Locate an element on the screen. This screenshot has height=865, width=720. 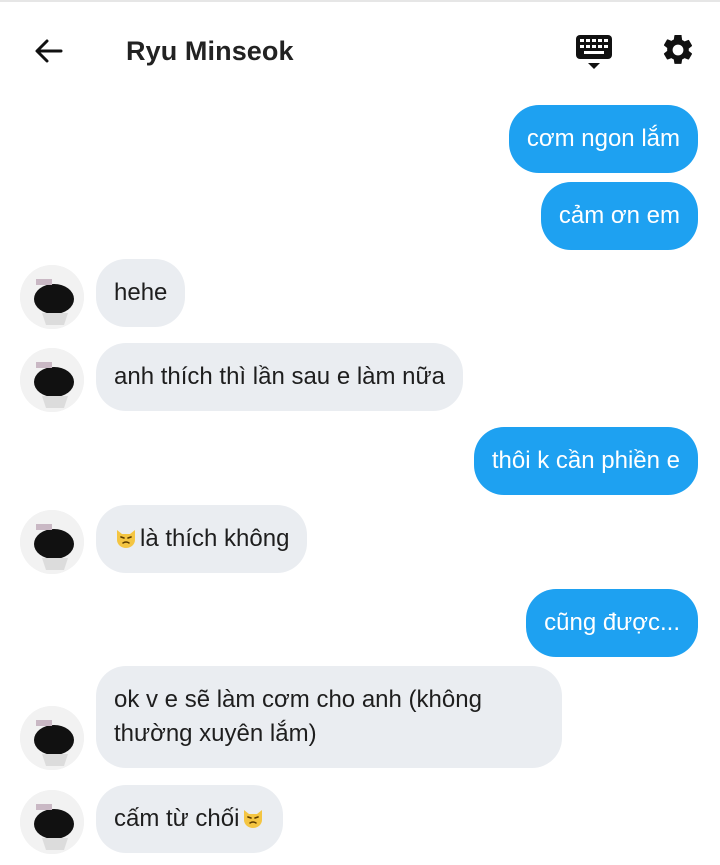
keyboard-icon is located at coordinates (594, 52).